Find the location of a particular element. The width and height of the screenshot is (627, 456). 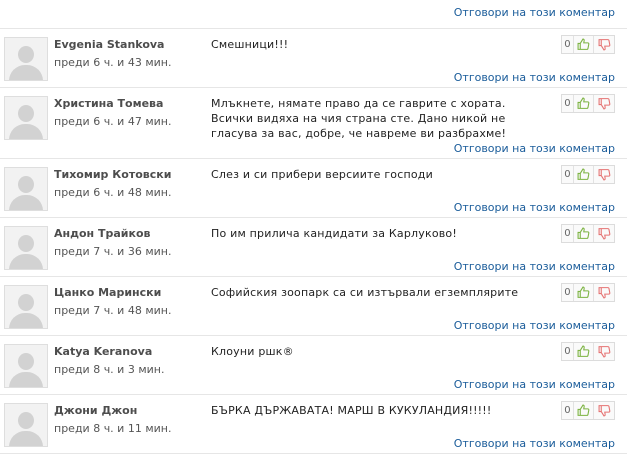

comment-text: Смешници!!! is located at coordinates (250, 44).